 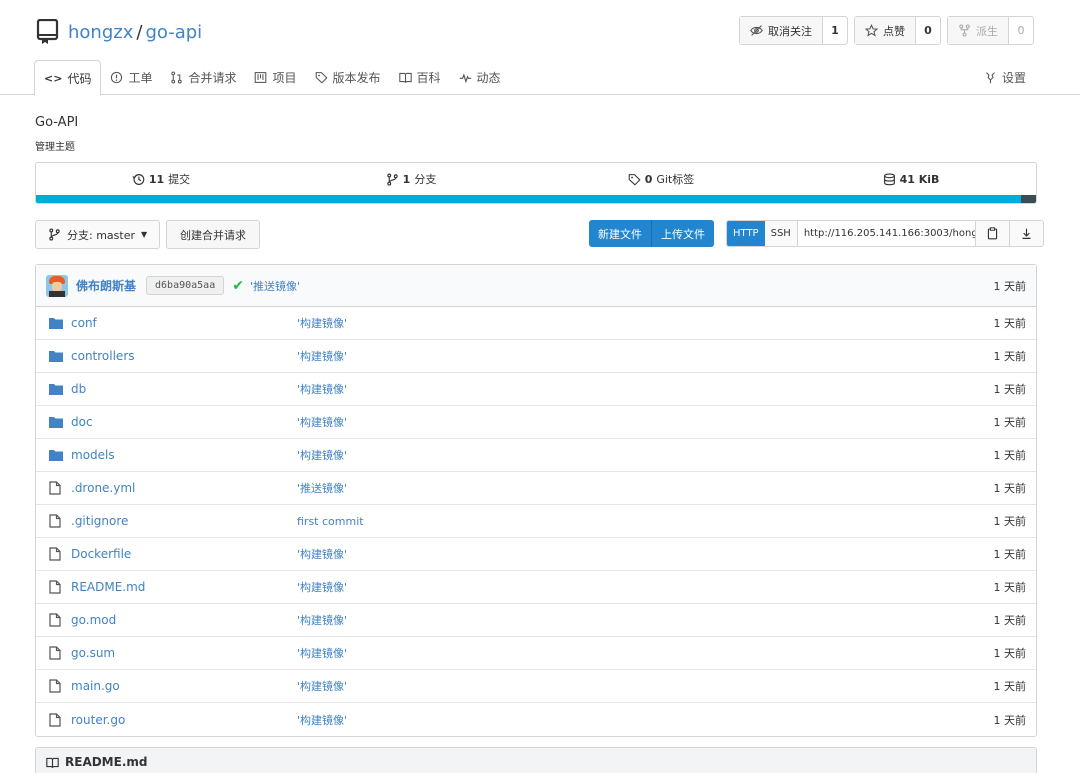 I want to click on file-name-link: db, so click(x=184, y=389).